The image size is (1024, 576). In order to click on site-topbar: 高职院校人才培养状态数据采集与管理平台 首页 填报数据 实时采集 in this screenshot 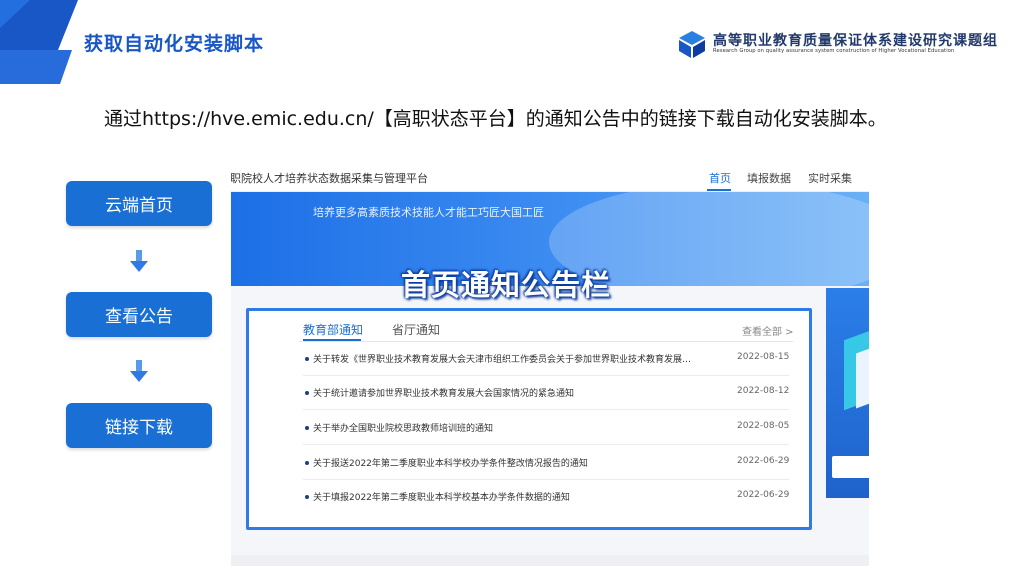, I will do `click(550, 177)`.